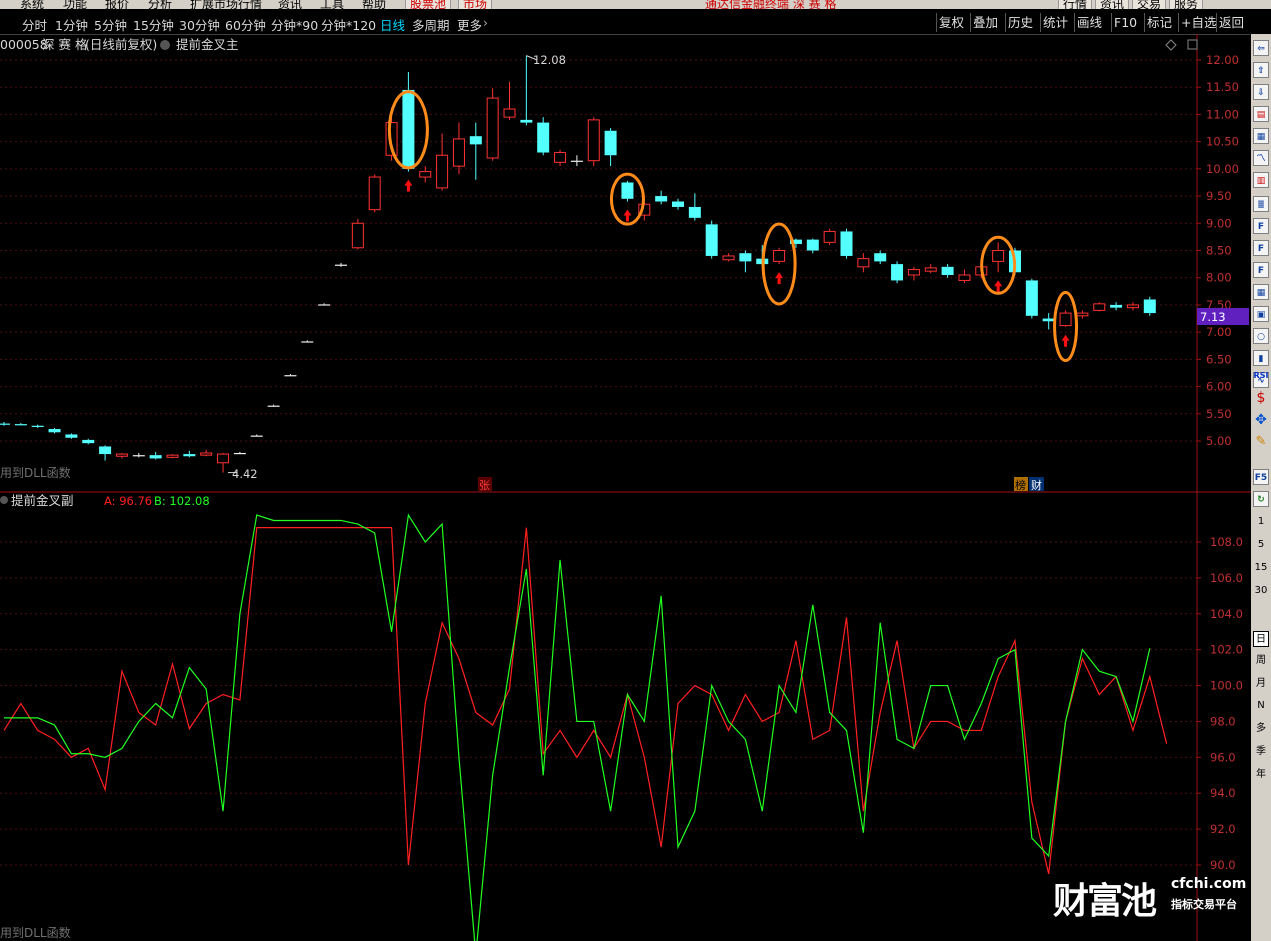  What do you see at coordinates (1125, 22) in the screenshot?
I see `f10-button: F10` at bounding box center [1125, 22].